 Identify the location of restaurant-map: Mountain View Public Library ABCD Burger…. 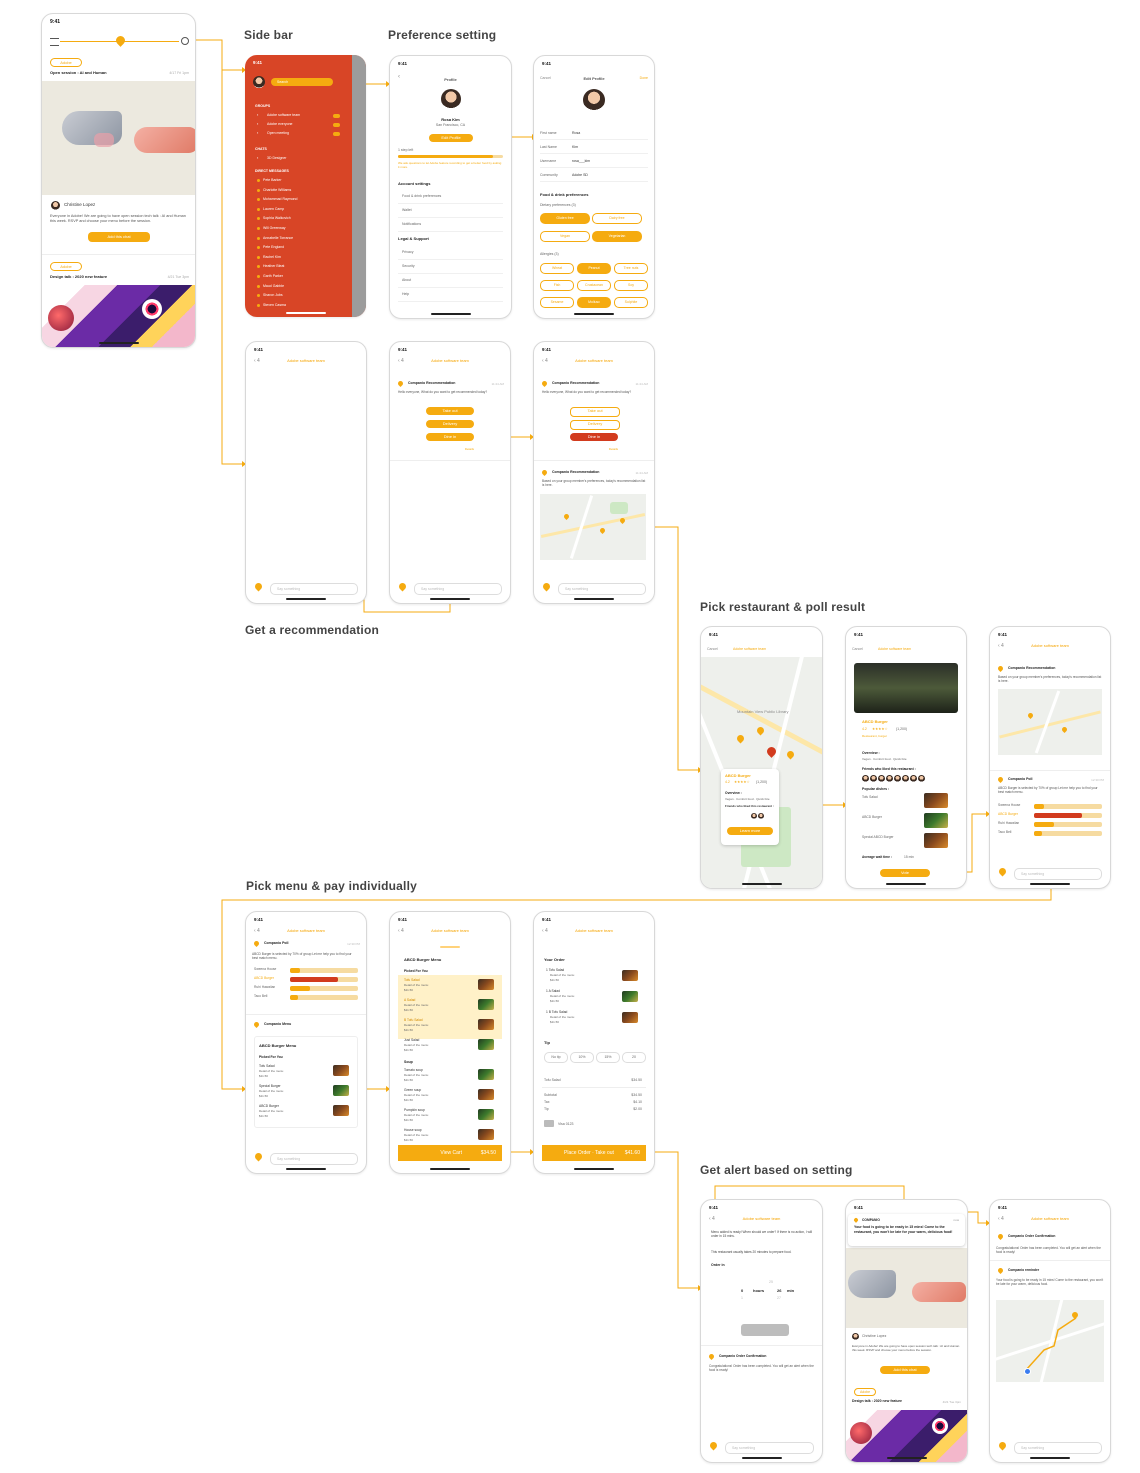
(761, 772).